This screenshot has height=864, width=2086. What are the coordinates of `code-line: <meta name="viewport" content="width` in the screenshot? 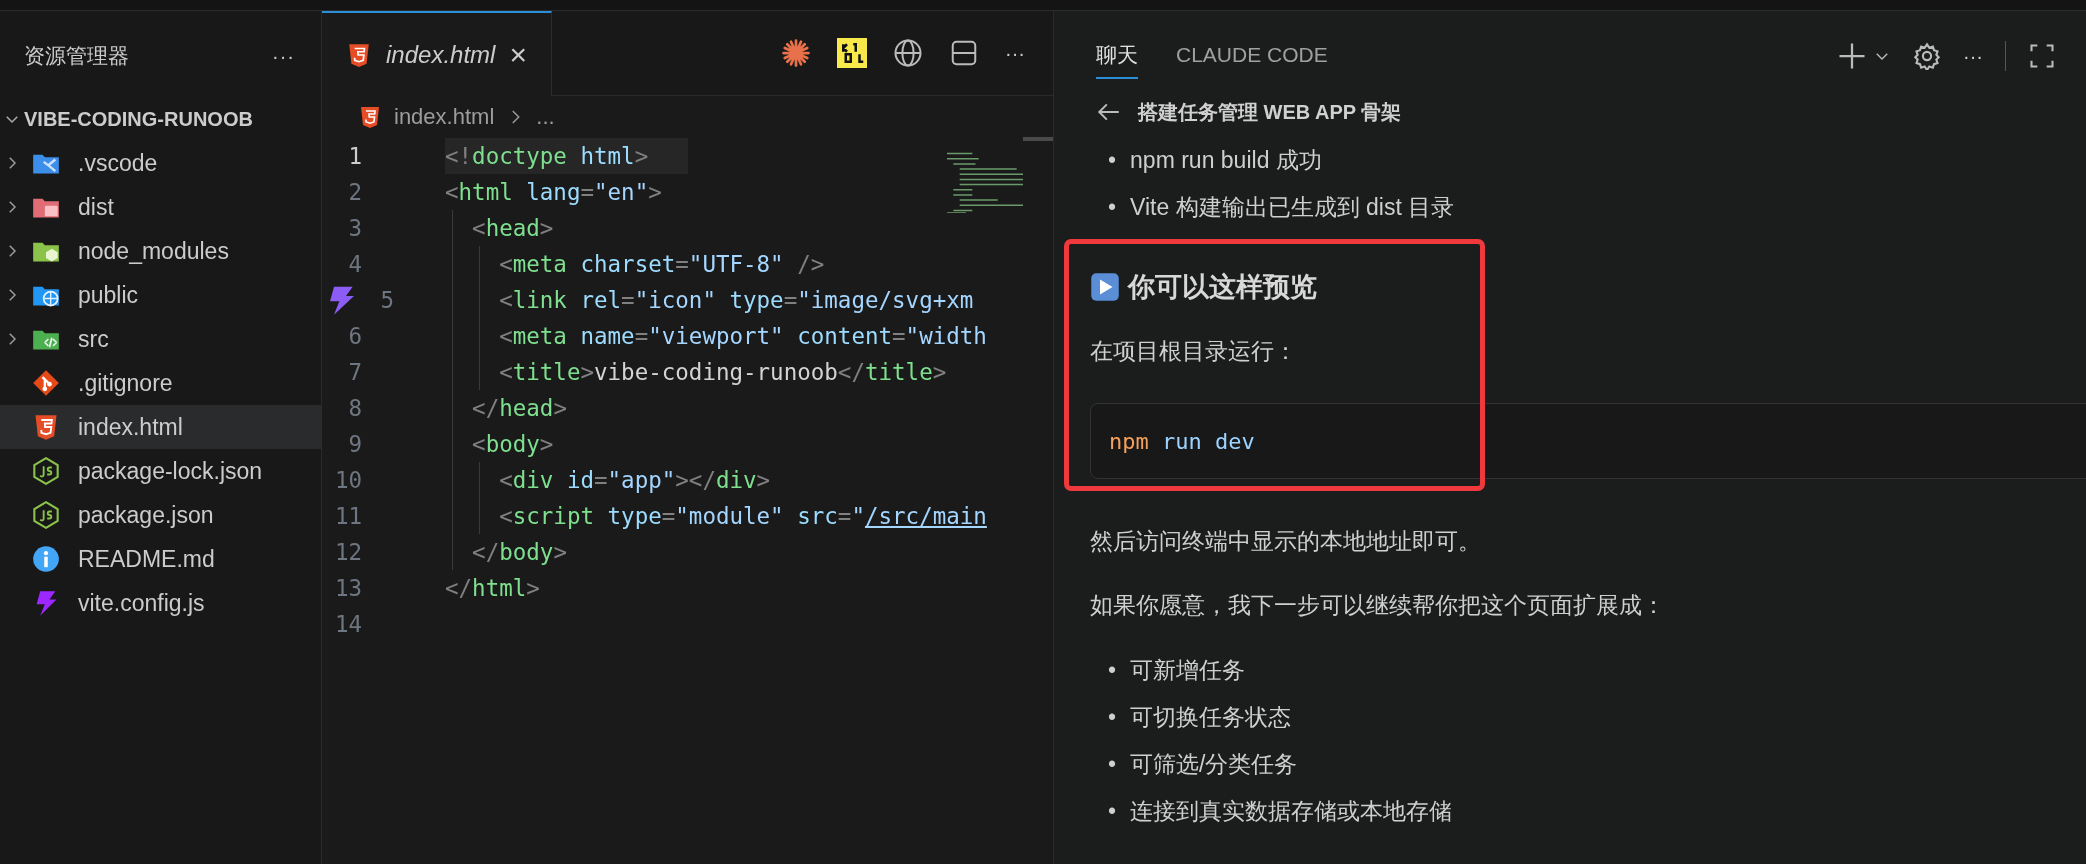 It's located at (743, 336).